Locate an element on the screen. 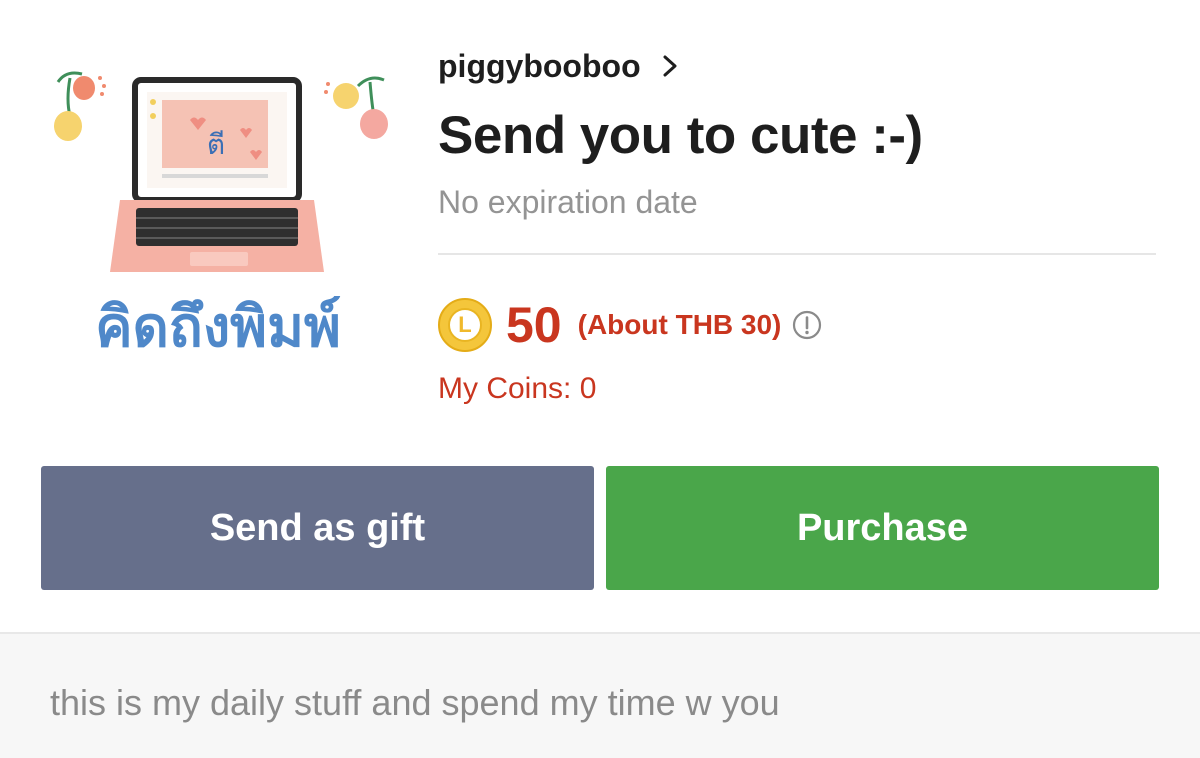 This screenshot has height=758, width=1200. my-coins: My Coins: 0 is located at coordinates (517, 388).